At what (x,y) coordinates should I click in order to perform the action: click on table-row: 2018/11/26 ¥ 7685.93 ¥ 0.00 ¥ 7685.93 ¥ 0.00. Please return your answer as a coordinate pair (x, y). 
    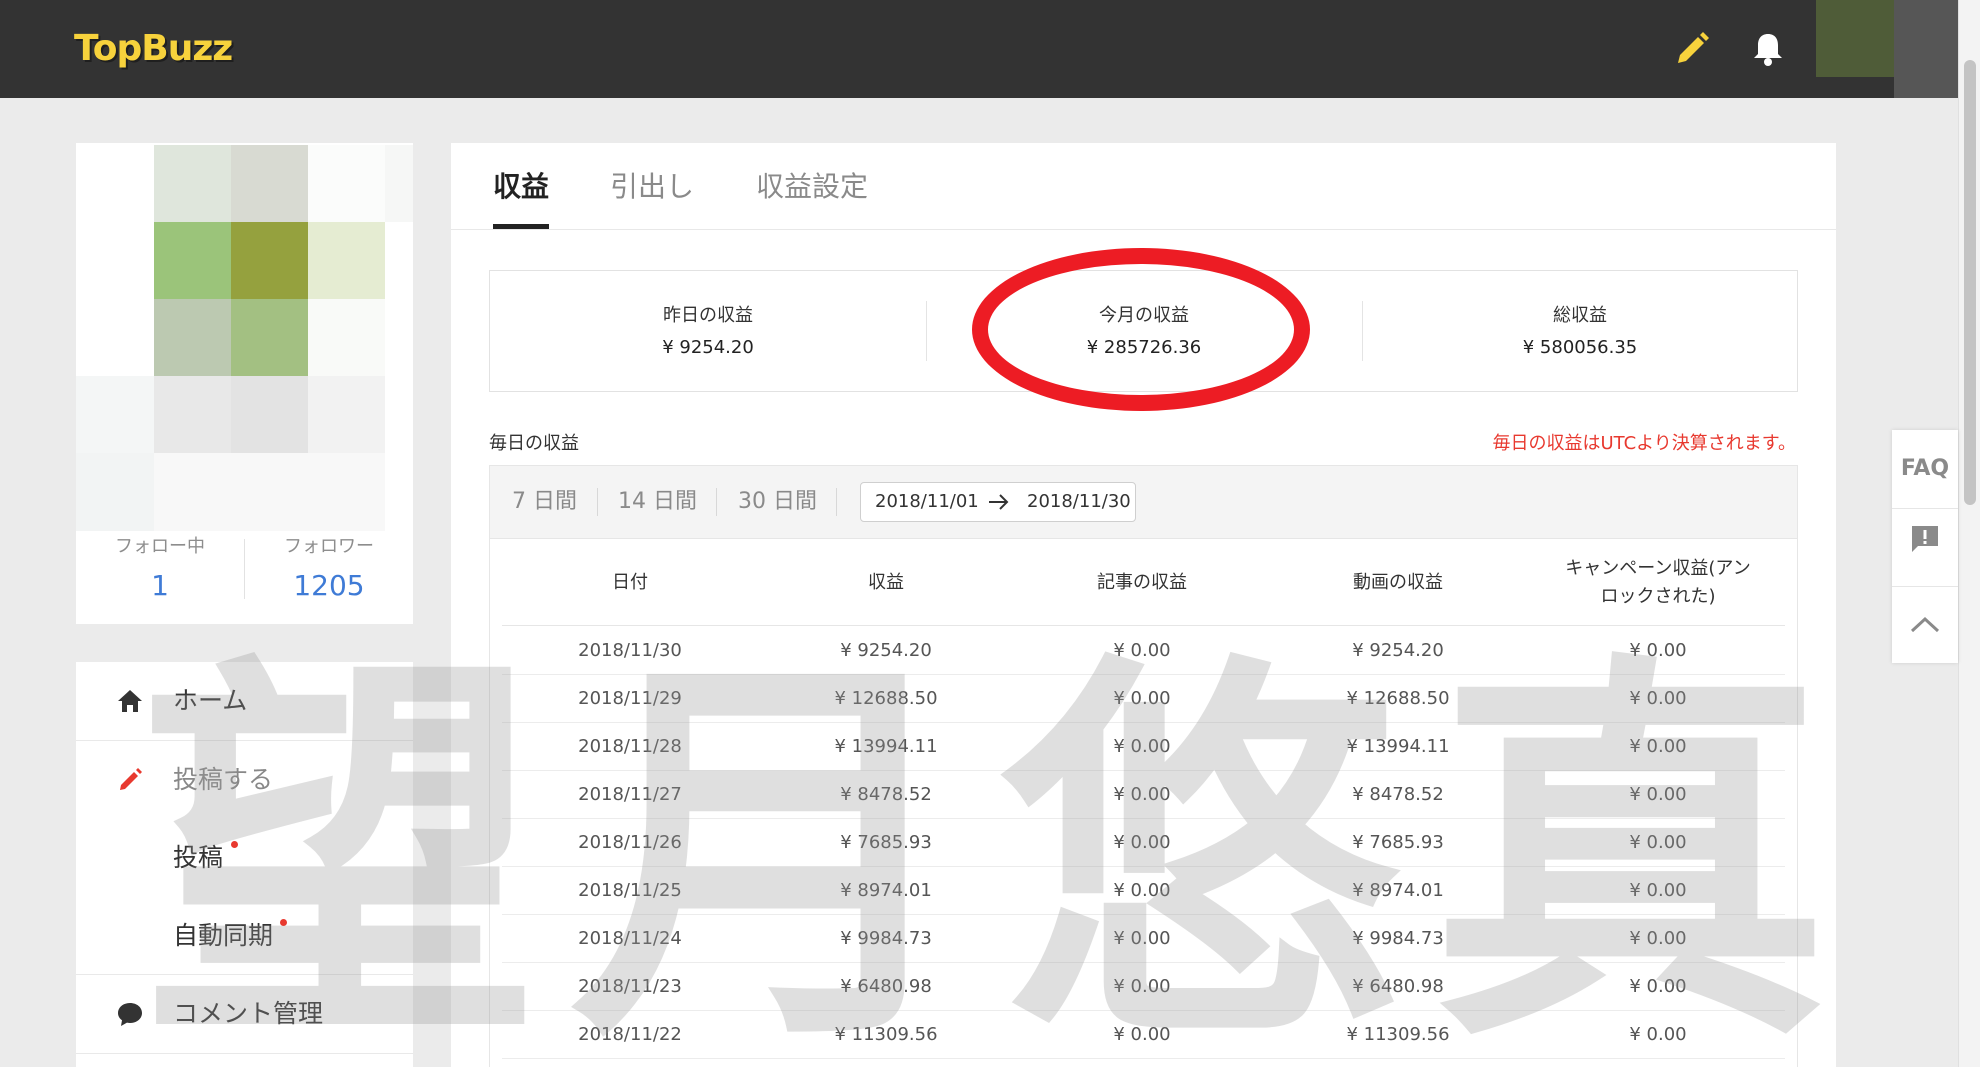
    Looking at the image, I should click on (1143, 843).